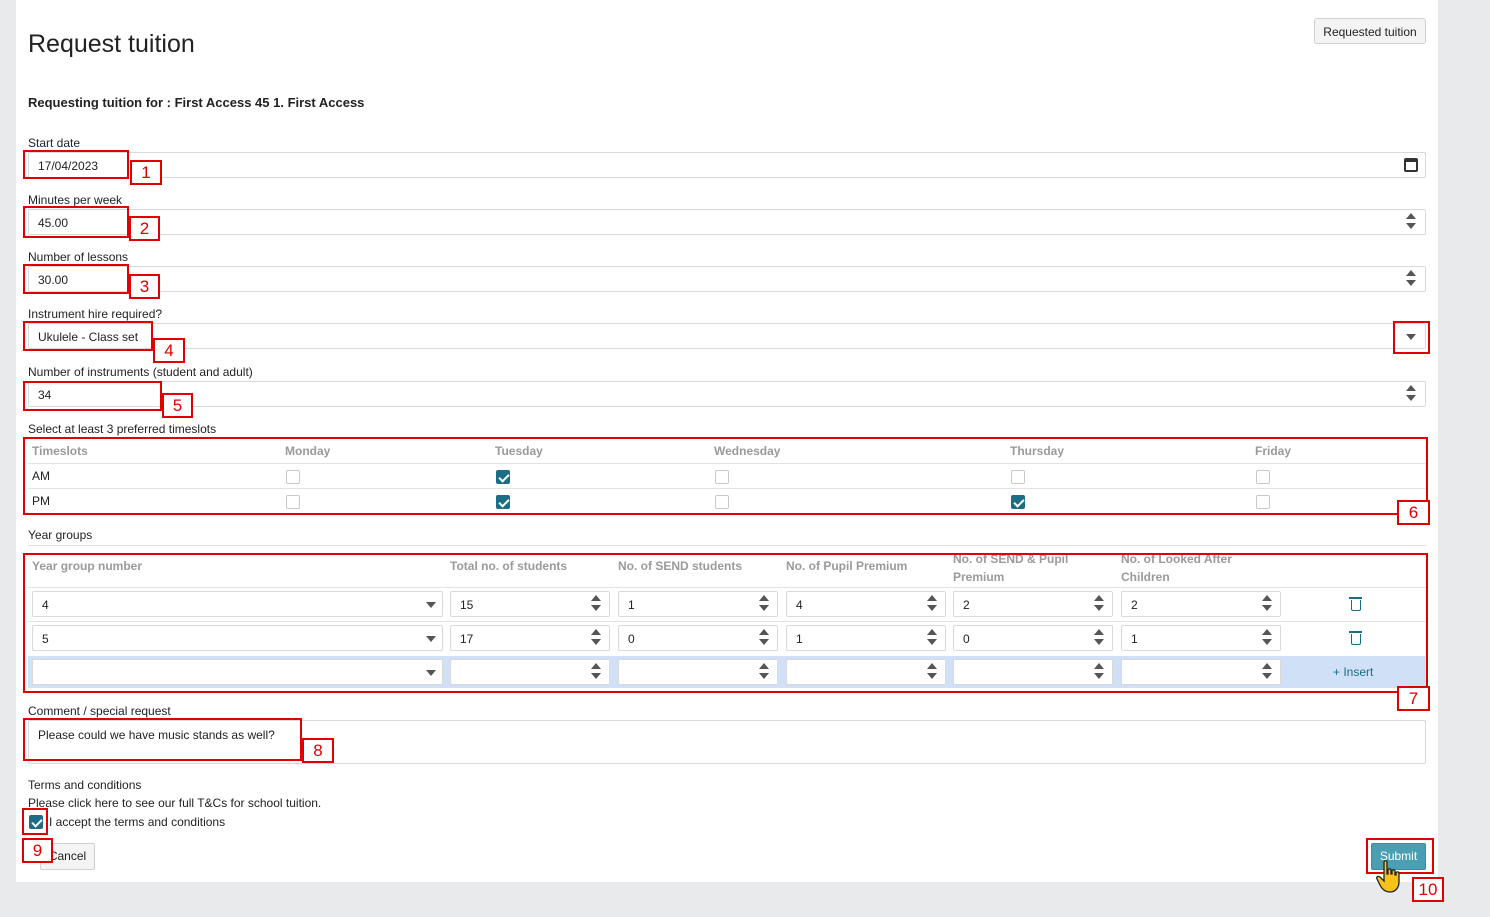 The image size is (1490, 917). I want to click on start-date-input: 17/04/2023, so click(727, 165).